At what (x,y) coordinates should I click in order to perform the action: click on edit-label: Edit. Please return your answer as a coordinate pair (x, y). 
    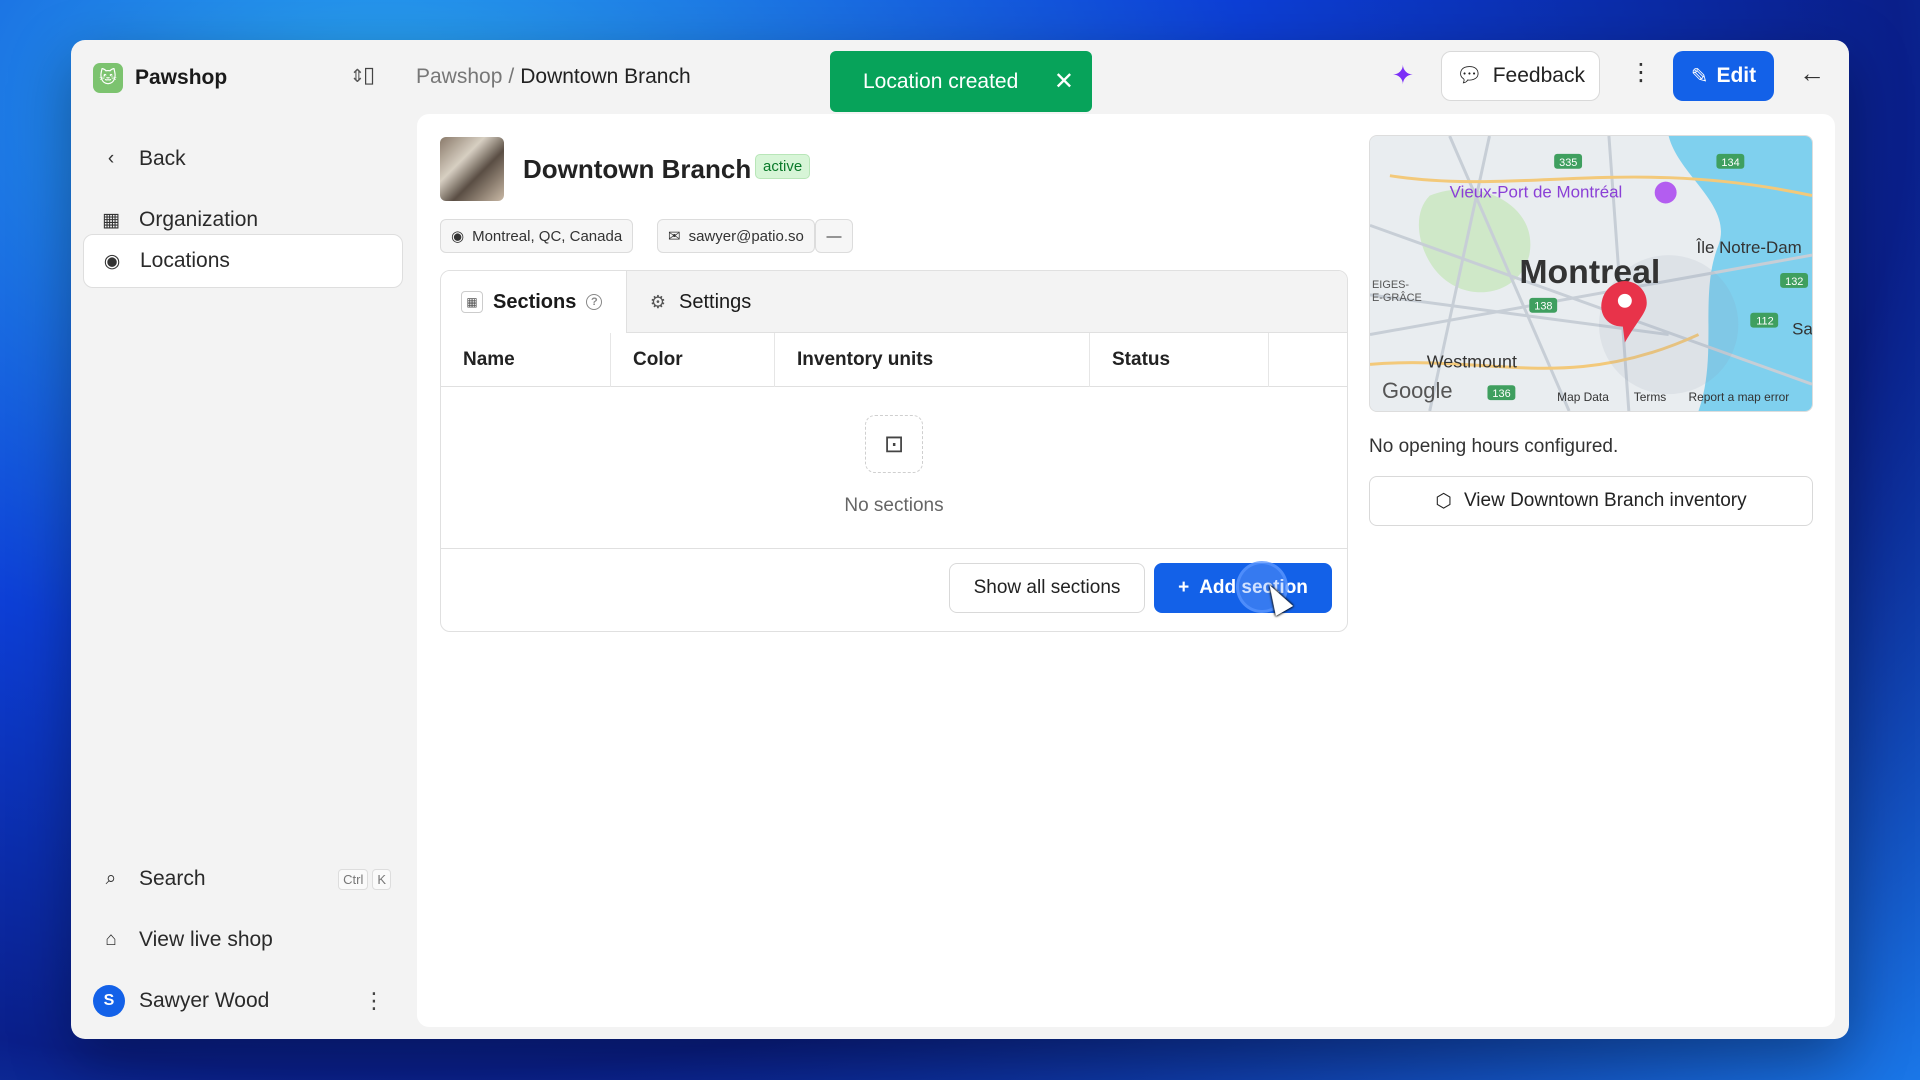
    Looking at the image, I should click on (1736, 75).